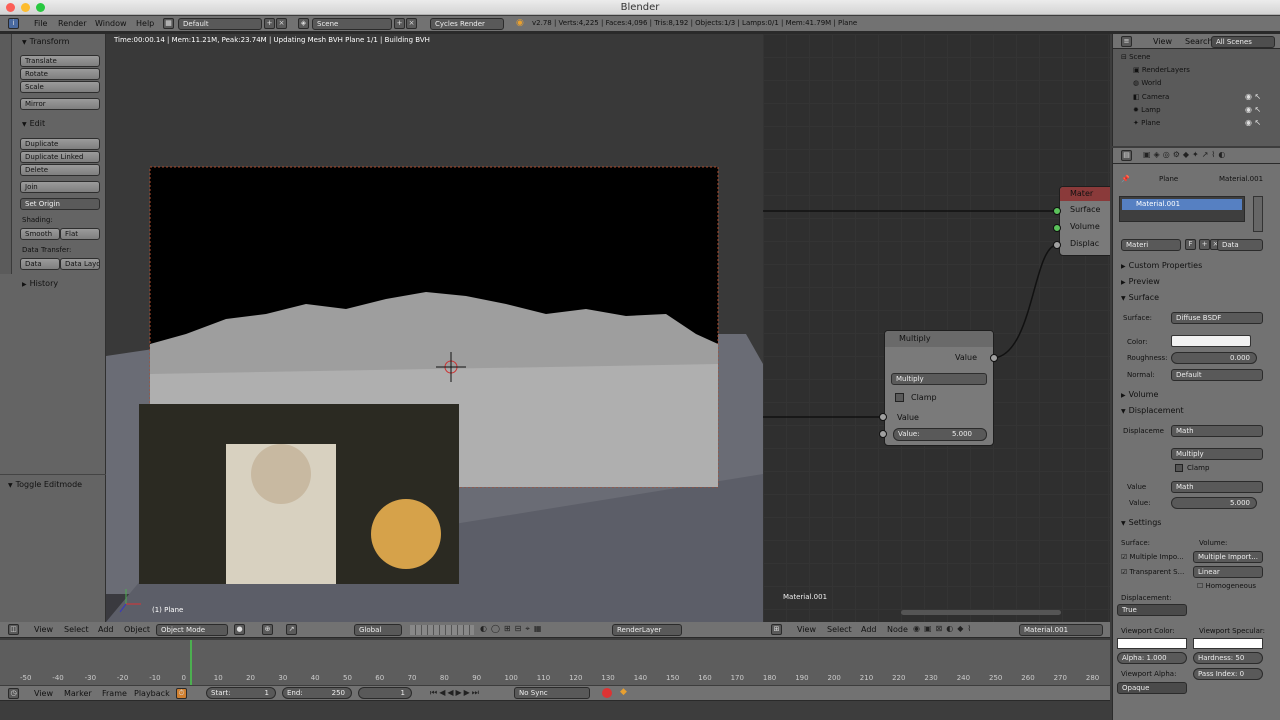 The height and width of the screenshot is (720, 1280). What do you see at coordinates (944, 628) in the screenshot?
I see `shader-type-icons: ◉▣⊠◐◆⌇` at bounding box center [944, 628].